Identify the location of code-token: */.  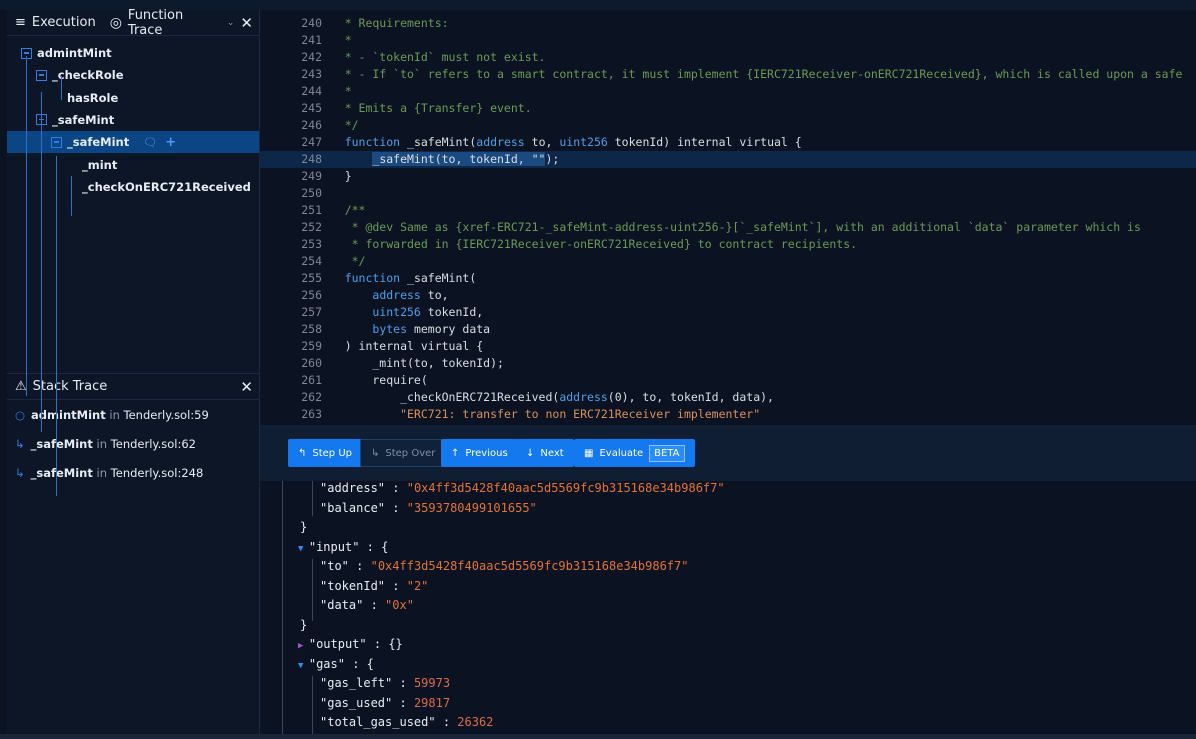
(338, 125).